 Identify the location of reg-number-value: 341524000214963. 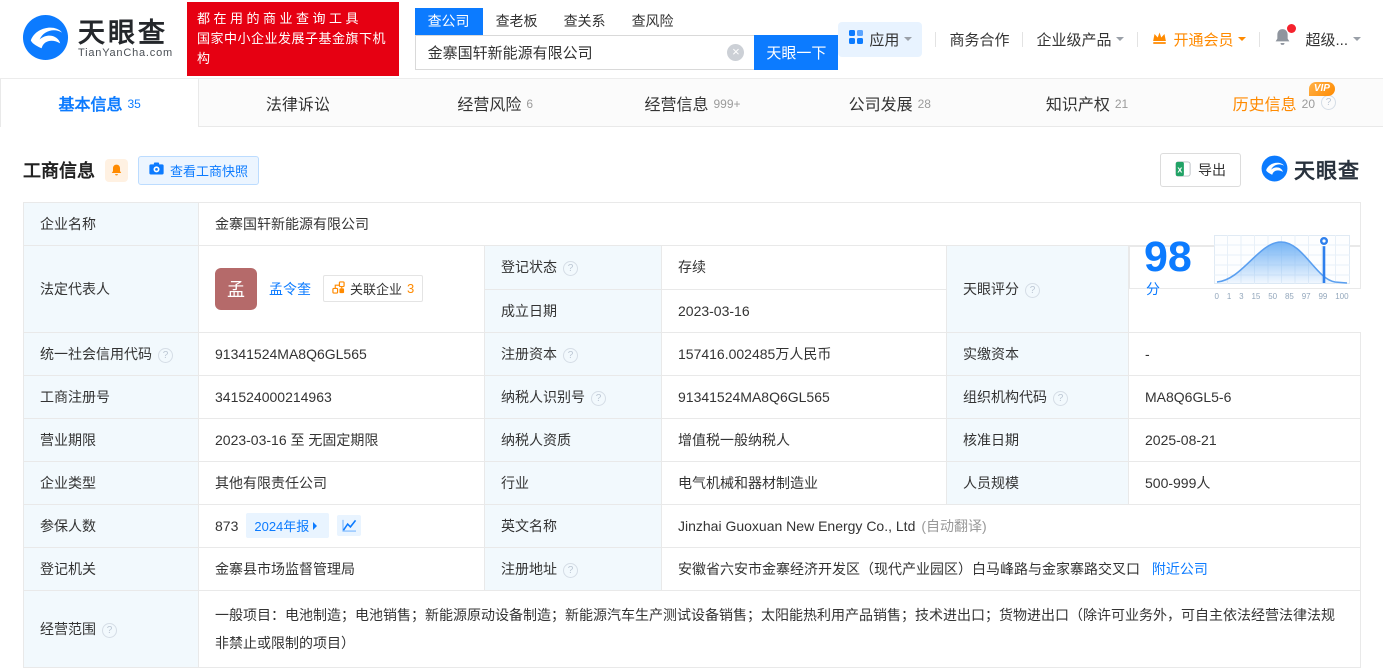
(341, 396).